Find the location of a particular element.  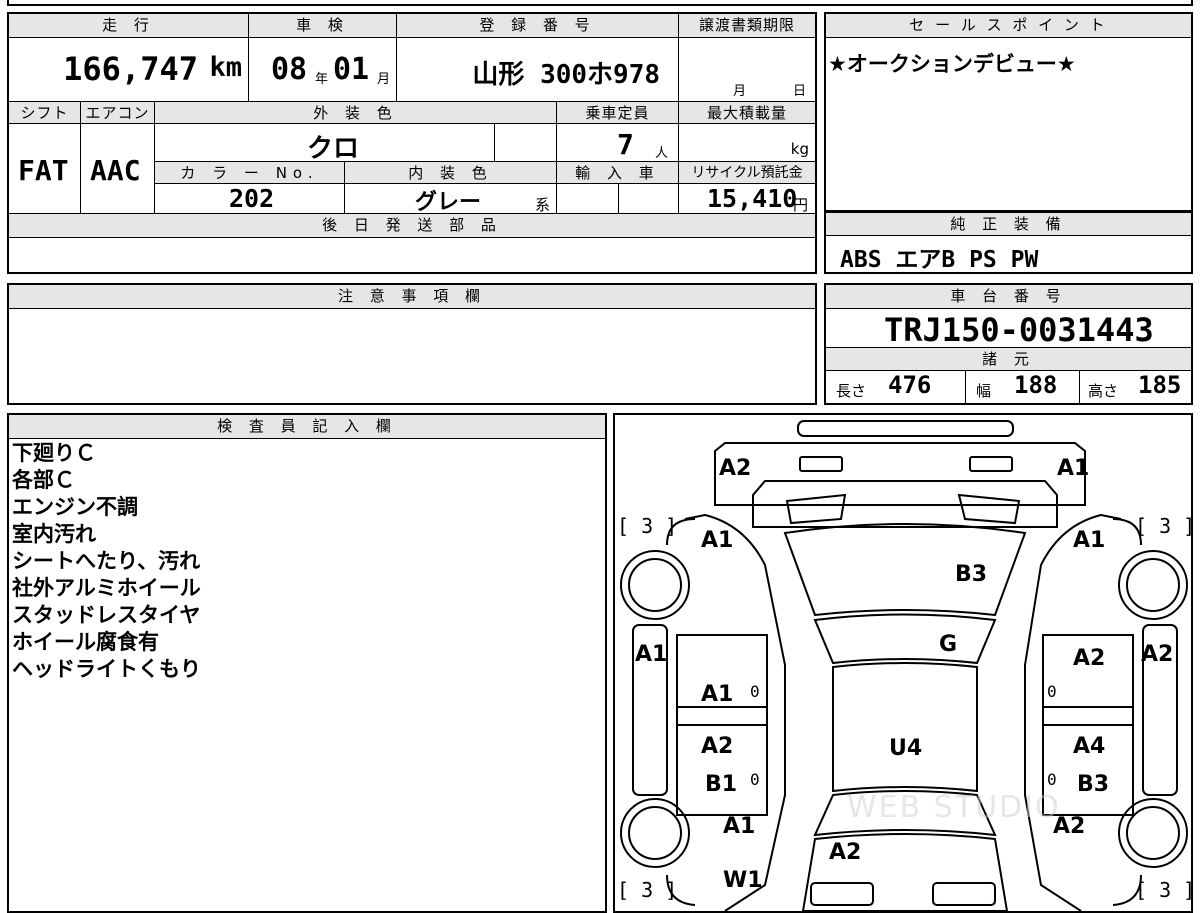

interior-color-cell: グレー 系 is located at coordinates (451, 199).